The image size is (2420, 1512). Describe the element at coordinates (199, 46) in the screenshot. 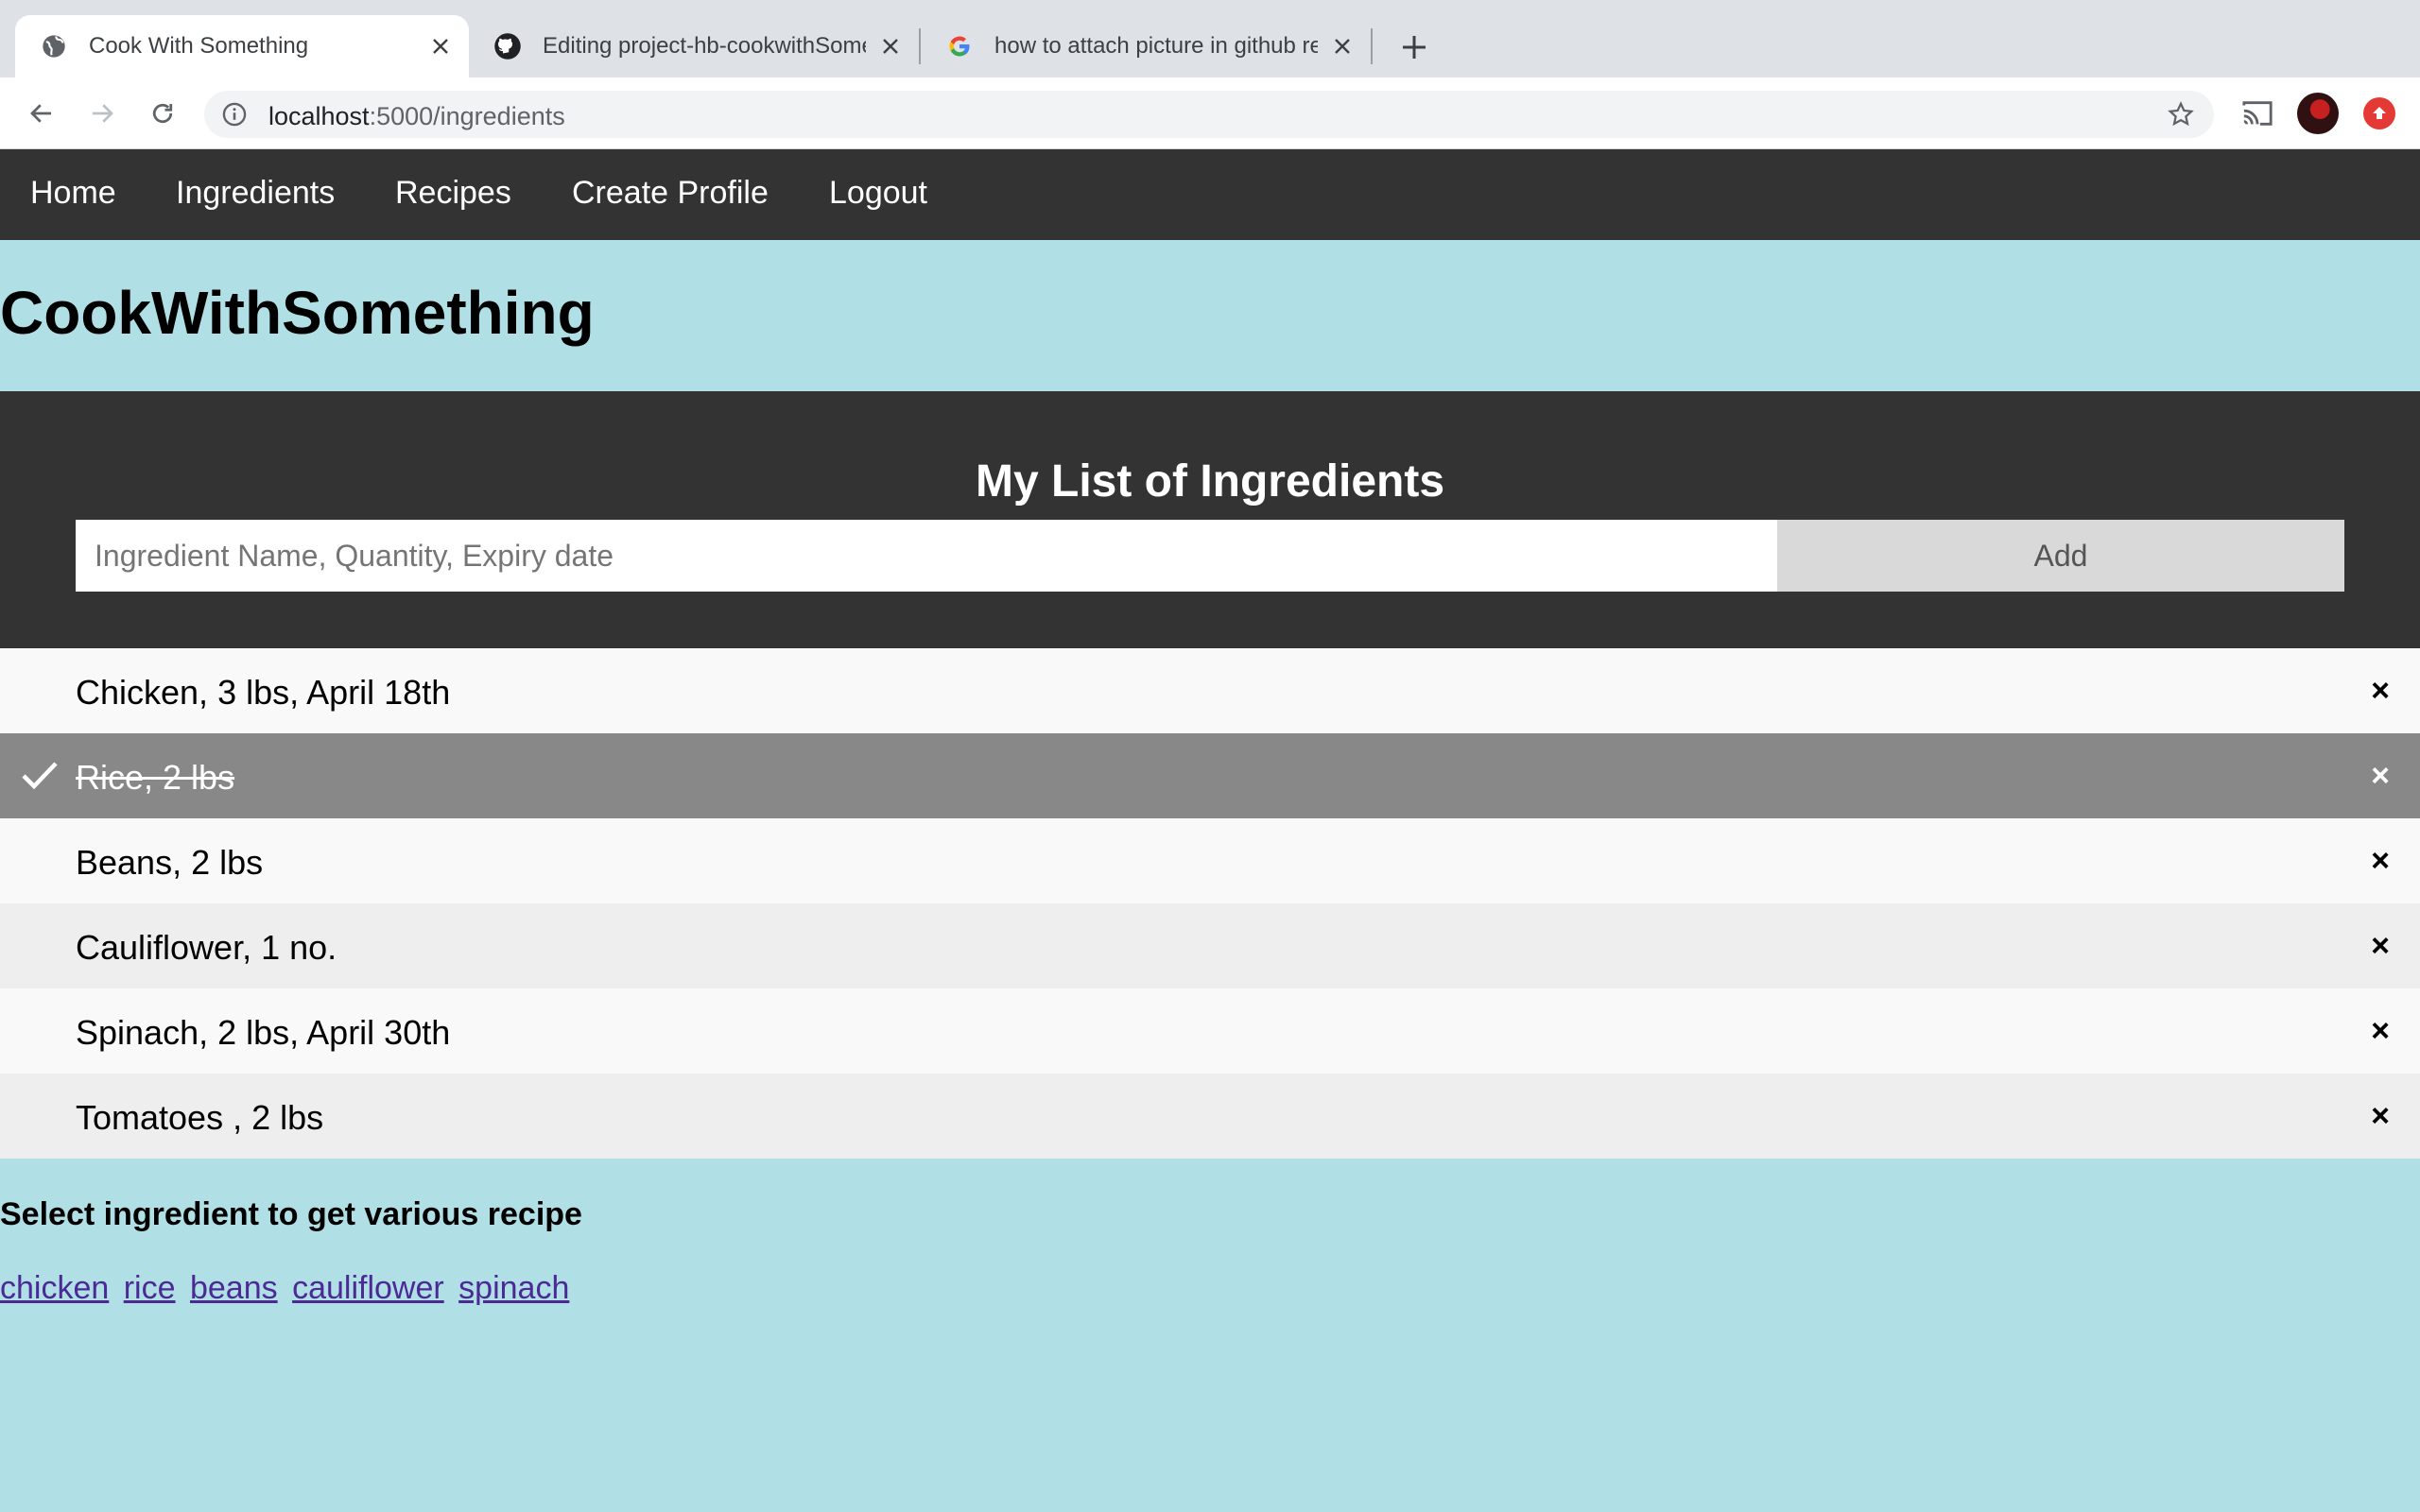

I see `tab-title: Cook With Something` at that location.